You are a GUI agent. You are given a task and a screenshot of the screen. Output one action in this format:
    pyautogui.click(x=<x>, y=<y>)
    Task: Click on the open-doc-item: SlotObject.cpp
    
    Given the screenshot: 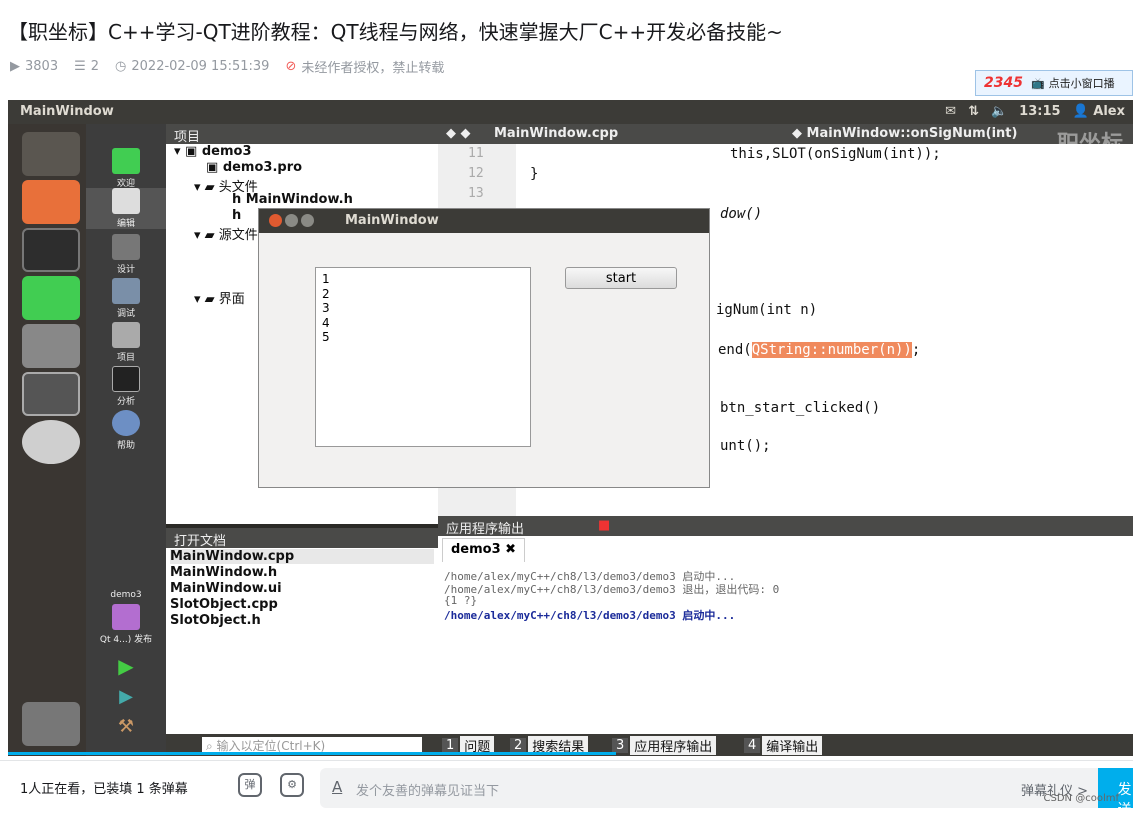 What is the action you would take?
    pyautogui.click(x=224, y=604)
    